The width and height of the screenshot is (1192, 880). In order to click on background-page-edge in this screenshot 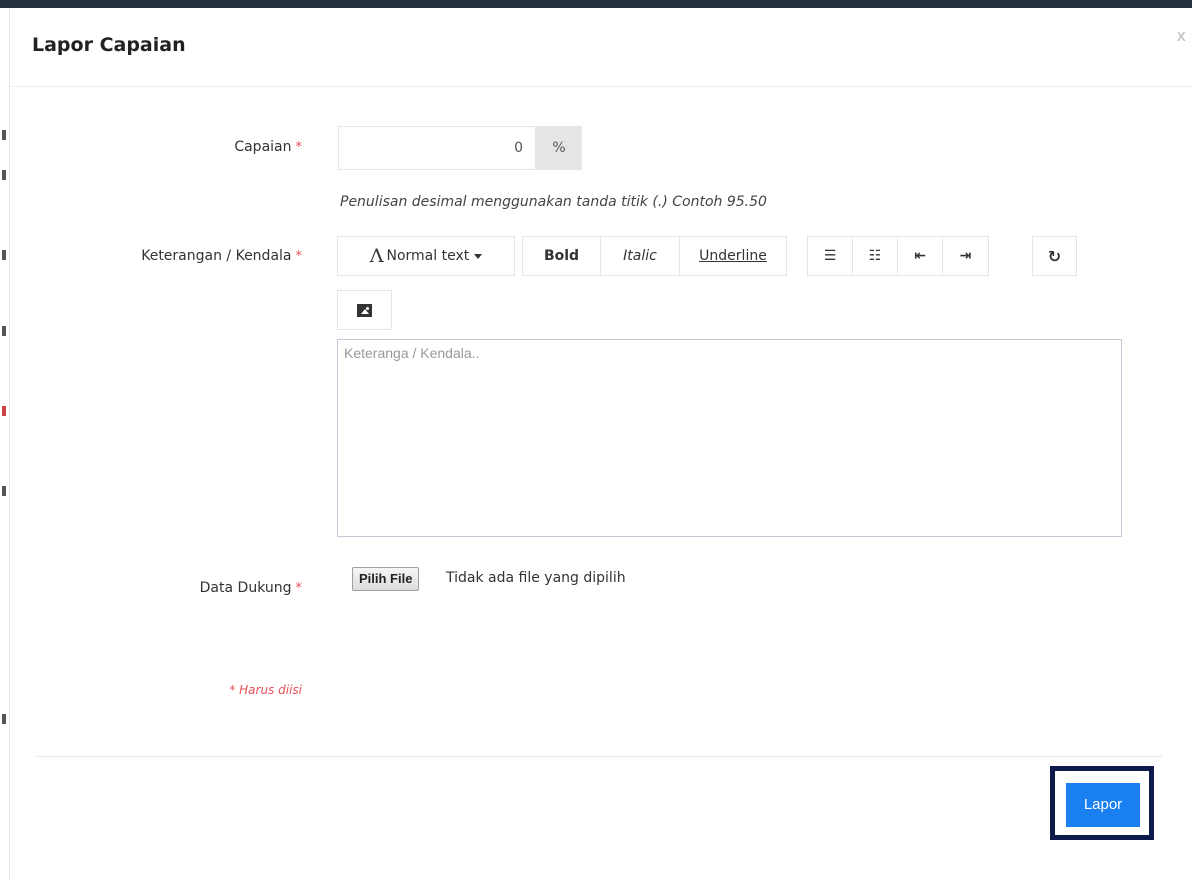, I will do `click(5, 444)`.